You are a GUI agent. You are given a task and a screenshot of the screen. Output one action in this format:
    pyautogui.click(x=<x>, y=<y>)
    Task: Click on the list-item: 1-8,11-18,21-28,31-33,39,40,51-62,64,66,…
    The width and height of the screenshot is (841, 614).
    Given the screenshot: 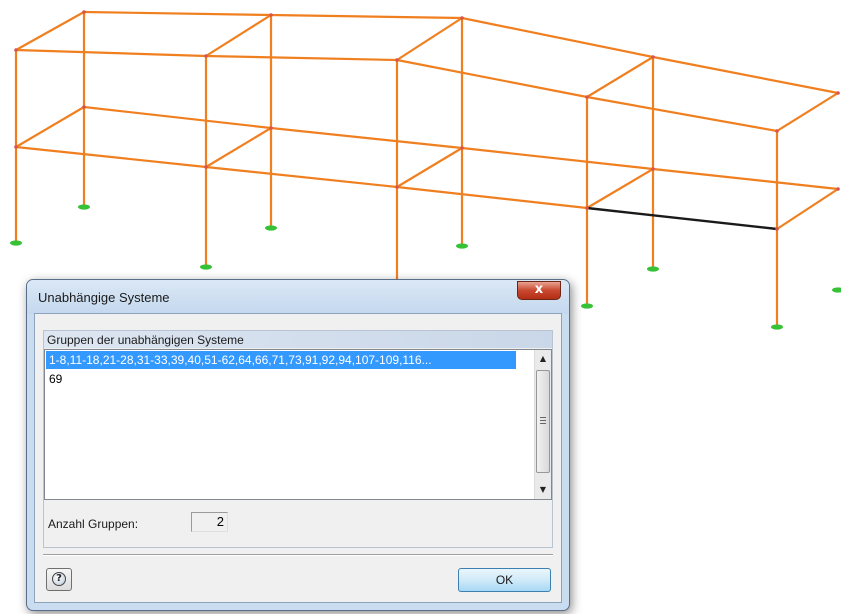 What is the action you would take?
    pyautogui.click(x=281, y=360)
    